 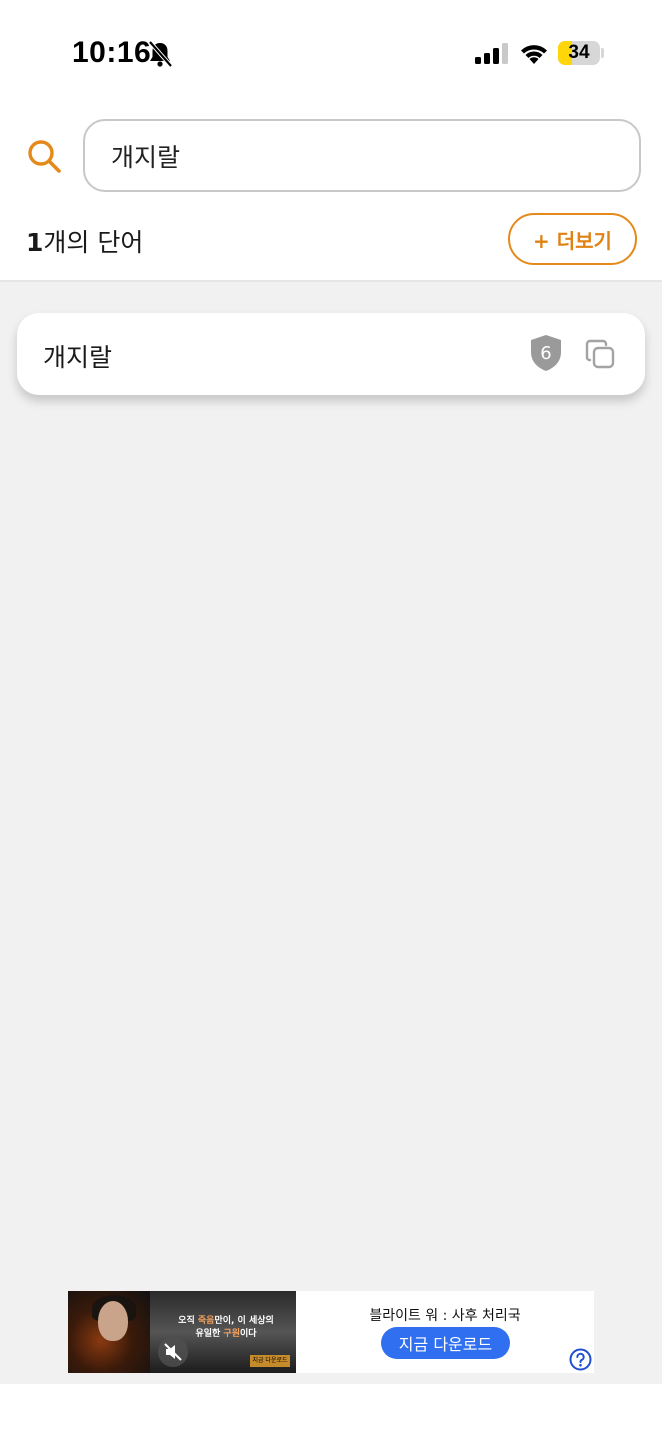 What do you see at coordinates (93, 242) in the screenshot?
I see `word-count-suffix: 개의 단어` at bounding box center [93, 242].